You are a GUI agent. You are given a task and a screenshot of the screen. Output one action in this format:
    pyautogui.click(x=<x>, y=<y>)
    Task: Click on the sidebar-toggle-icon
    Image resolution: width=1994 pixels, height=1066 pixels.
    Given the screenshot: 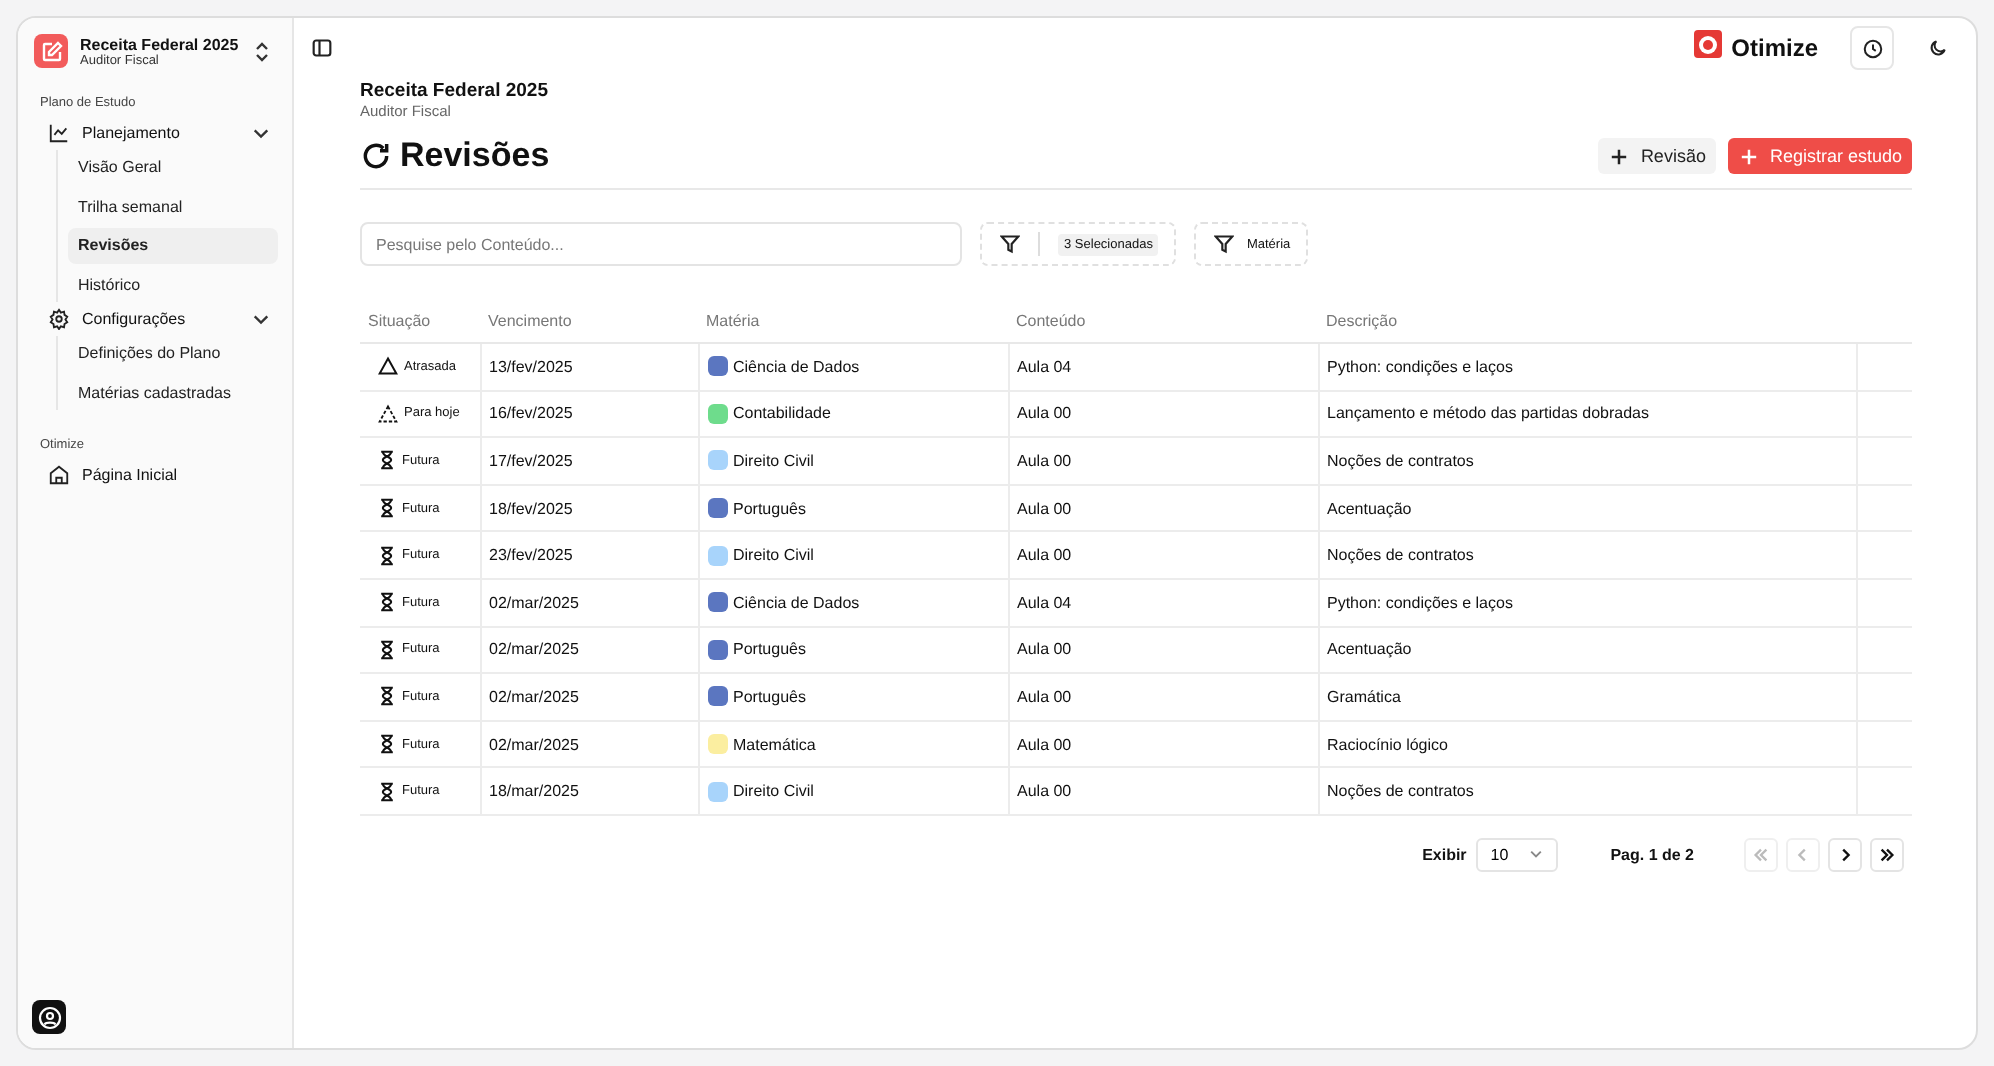 What is the action you would take?
    pyautogui.click(x=322, y=48)
    